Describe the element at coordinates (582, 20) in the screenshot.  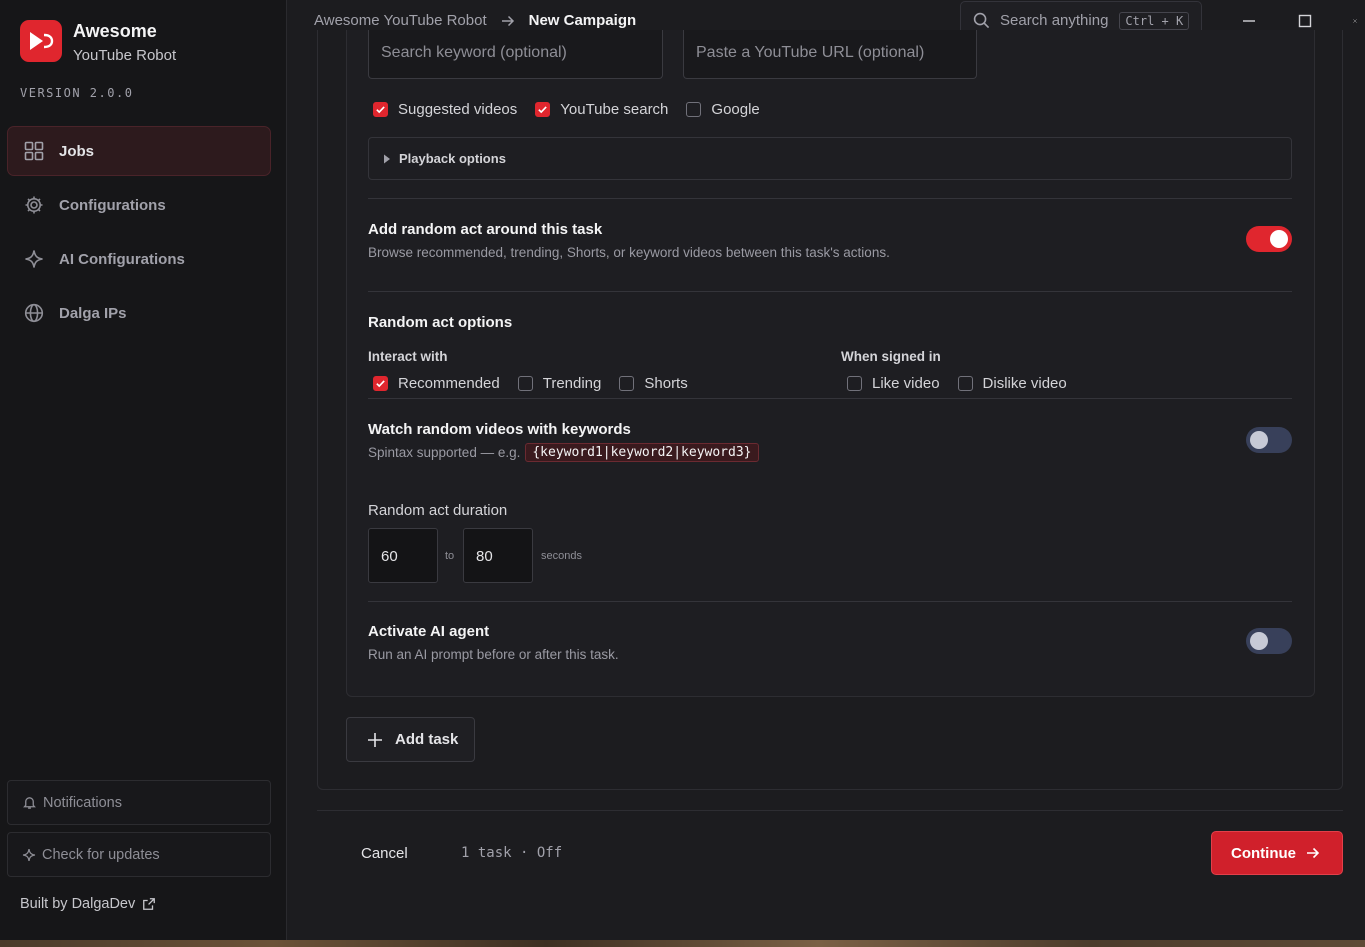
I see `breadcrumb-current: New Campaign` at that location.